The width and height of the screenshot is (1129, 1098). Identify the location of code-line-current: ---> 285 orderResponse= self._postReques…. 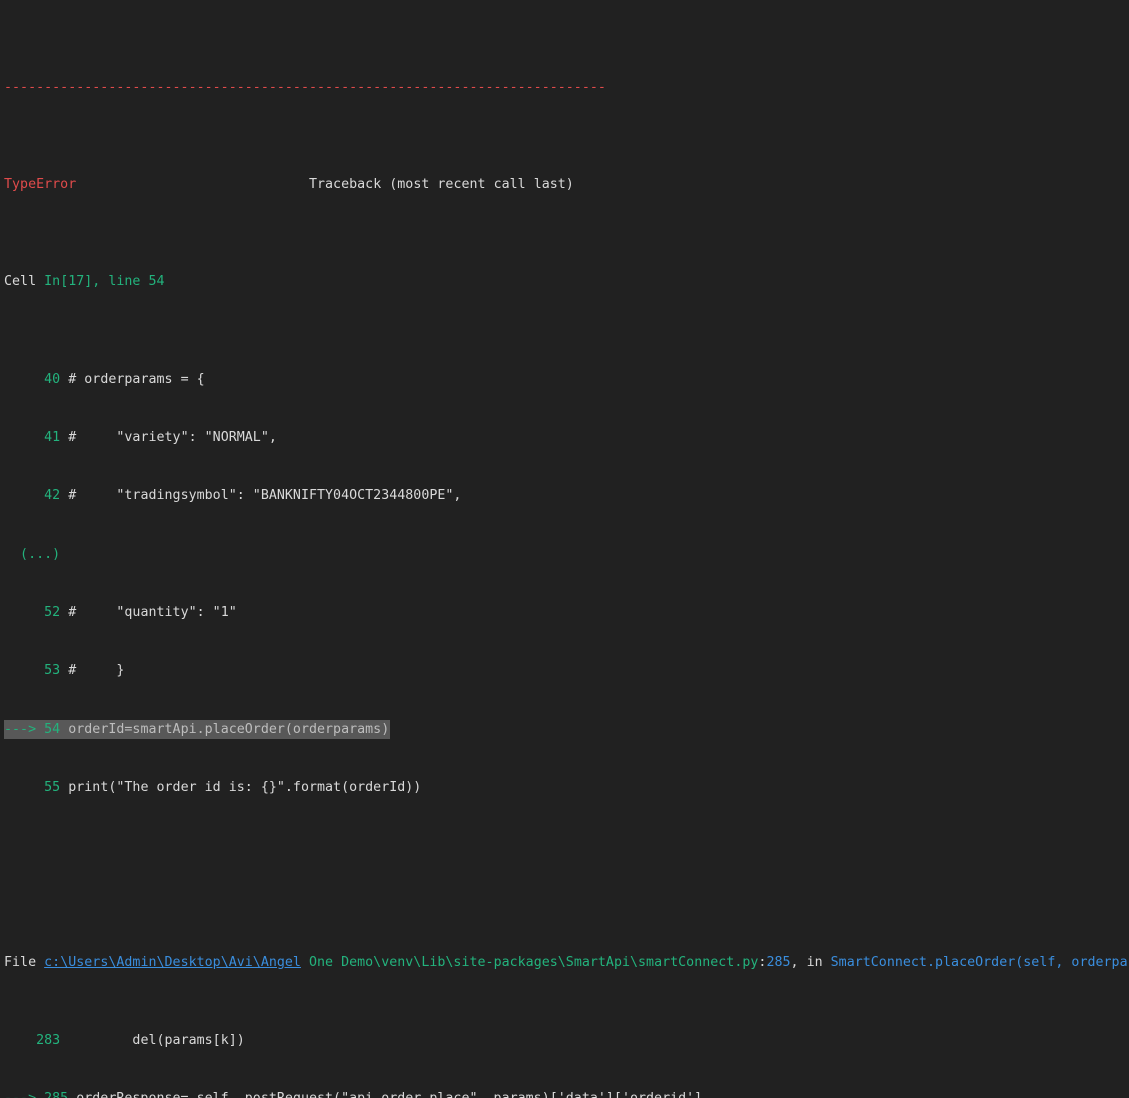
(566, 1093).